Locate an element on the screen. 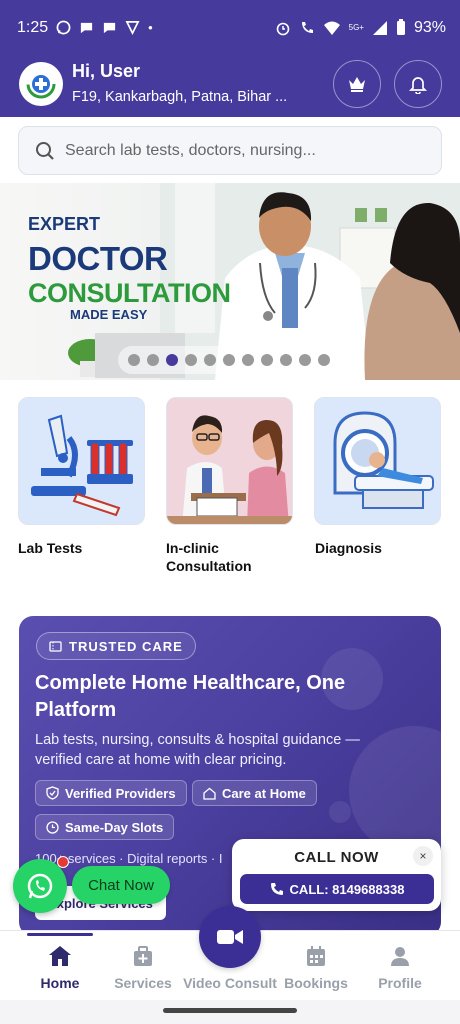  category-in-clinic-label: In-clinic Consultation is located at coordinates (226, 557).